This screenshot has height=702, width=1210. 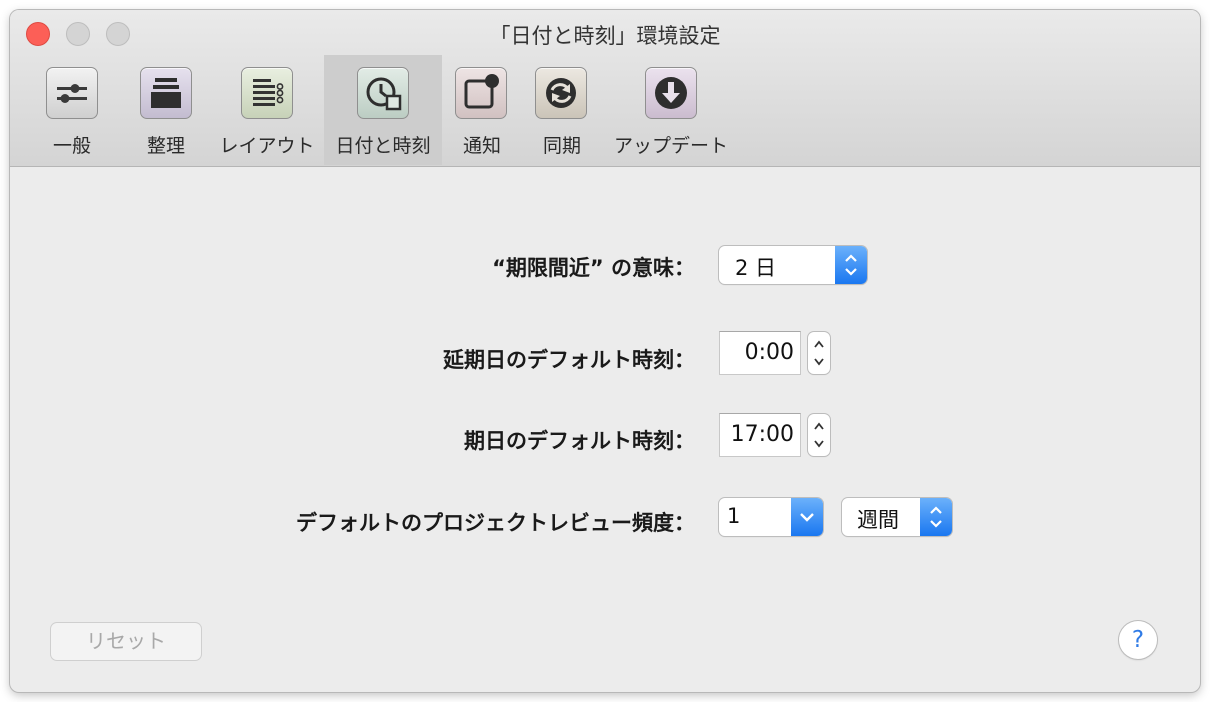 What do you see at coordinates (807, 517) in the screenshot?
I see `chevron-down-icon` at bounding box center [807, 517].